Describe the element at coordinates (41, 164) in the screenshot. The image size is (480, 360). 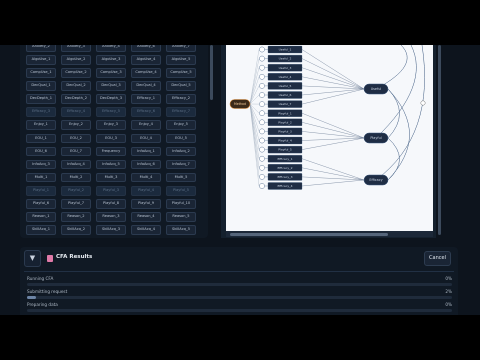
I see `variable-button: InfoAcq_3` at that location.